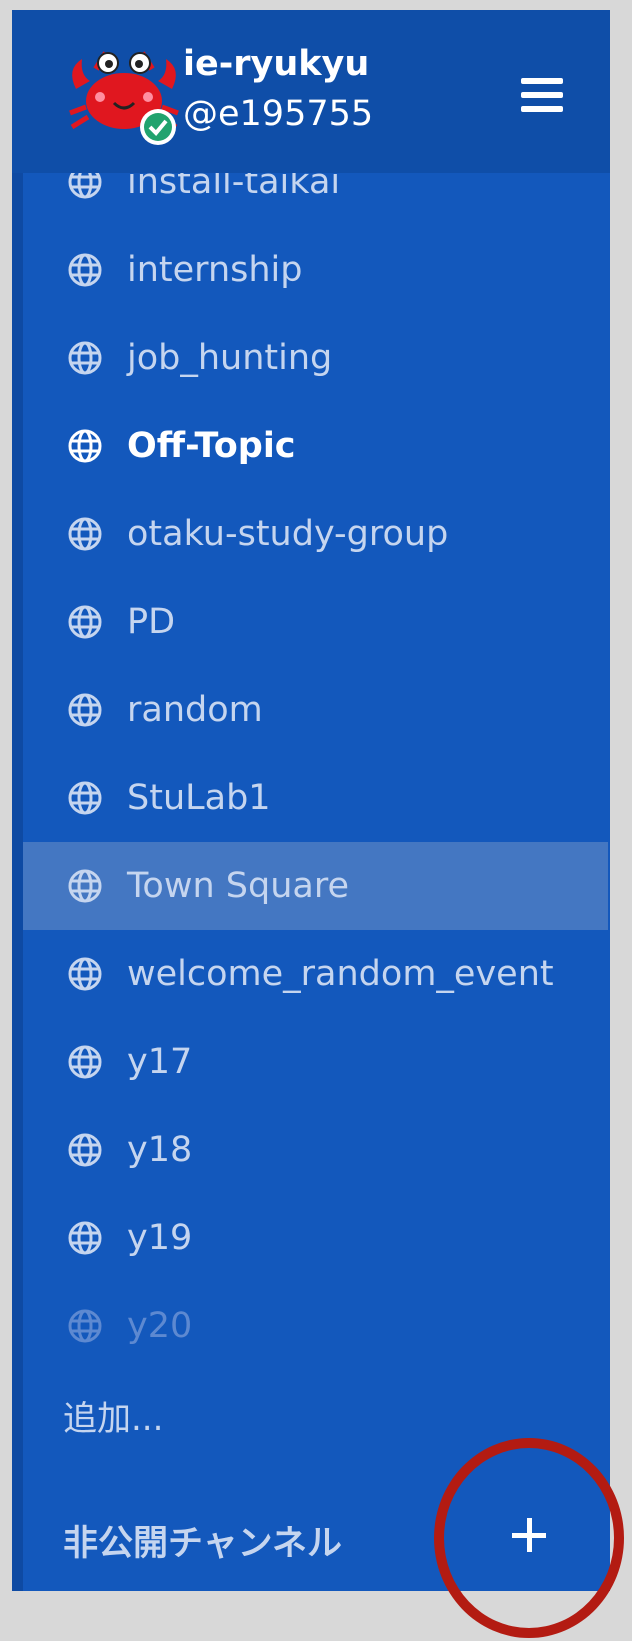  What do you see at coordinates (311, 1238) in the screenshot?
I see `channel-item: y19` at bounding box center [311, 1238].